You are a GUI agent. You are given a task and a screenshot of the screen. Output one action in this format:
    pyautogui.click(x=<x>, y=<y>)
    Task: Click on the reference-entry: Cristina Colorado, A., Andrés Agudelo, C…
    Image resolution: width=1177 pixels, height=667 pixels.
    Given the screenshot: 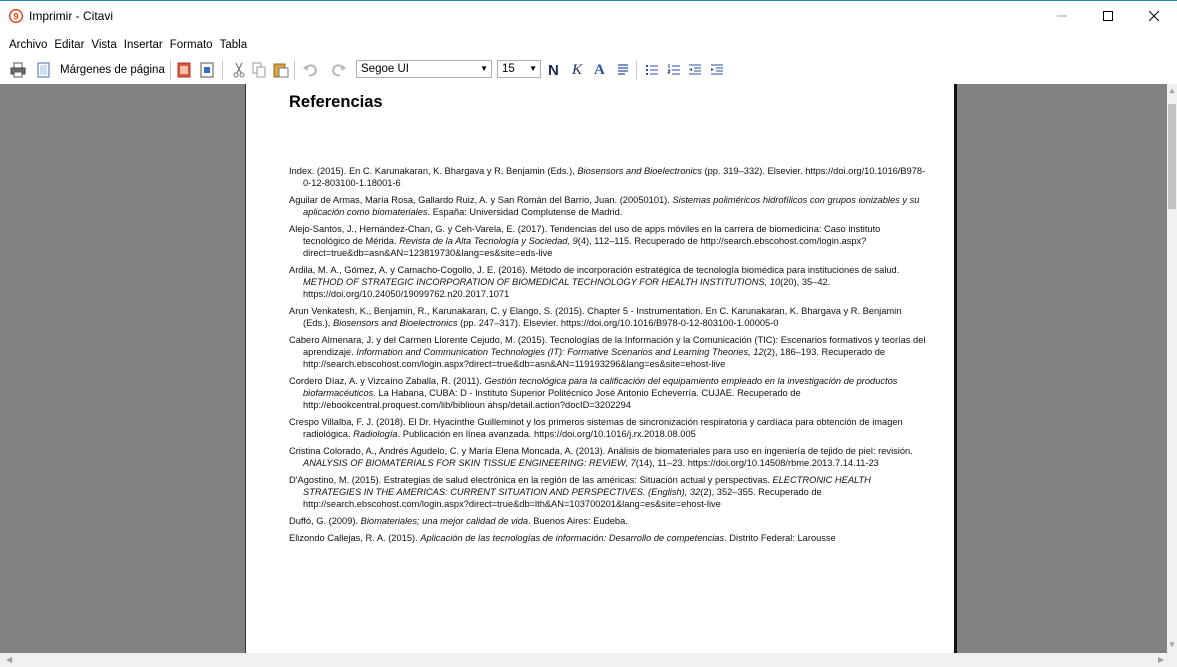 What is the action you would take?
    pyautogui.click(x=601, y=457)
    